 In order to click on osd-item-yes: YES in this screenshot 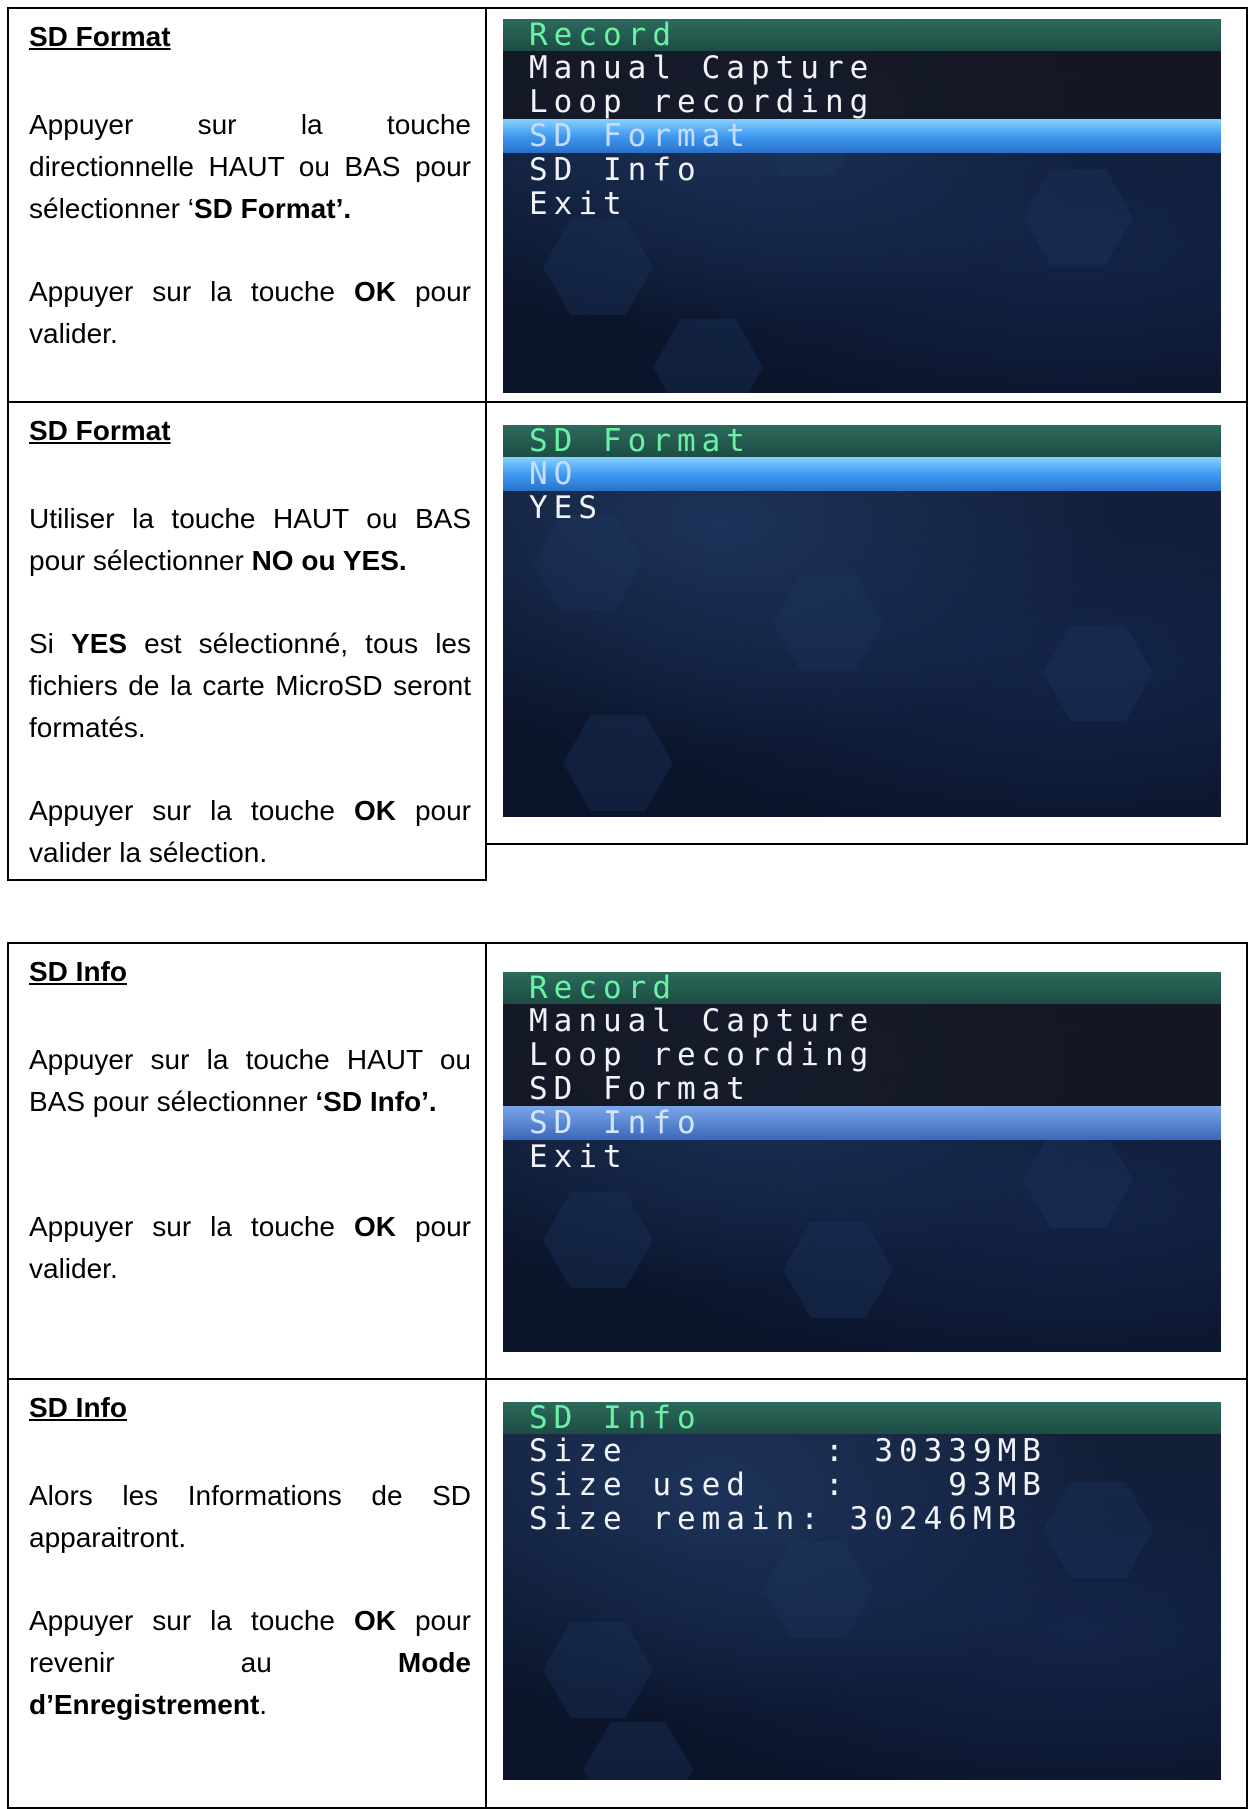, I will do `click(862, 508)`.